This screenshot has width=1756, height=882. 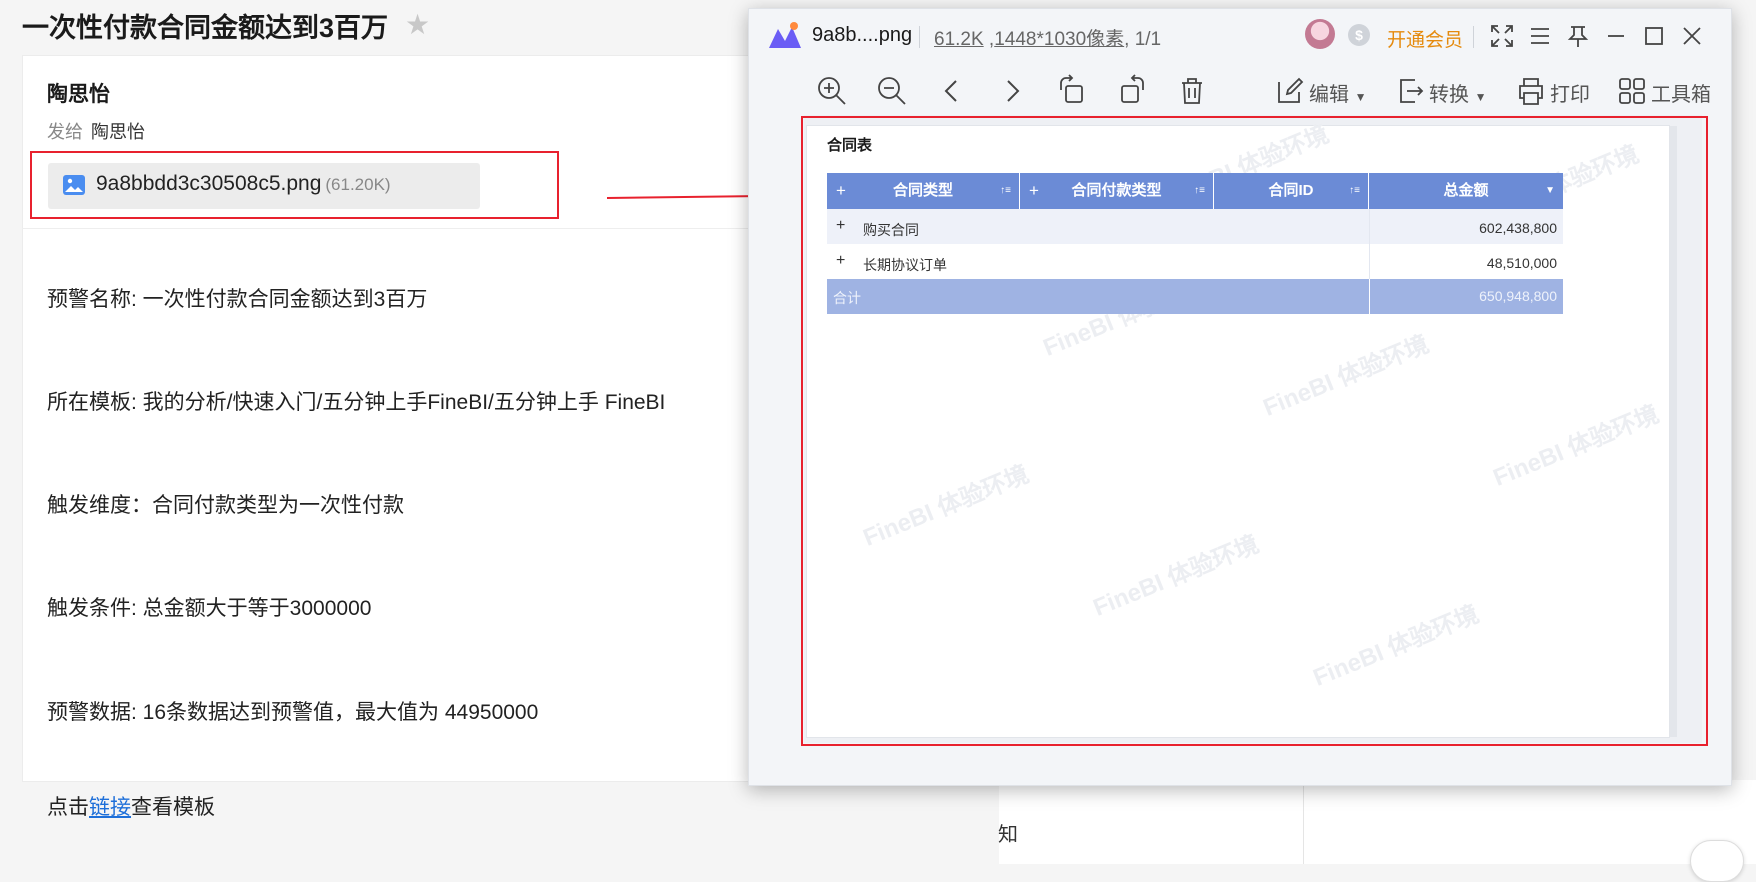 I want to click on close-icon, so click(x=1692, y=36).